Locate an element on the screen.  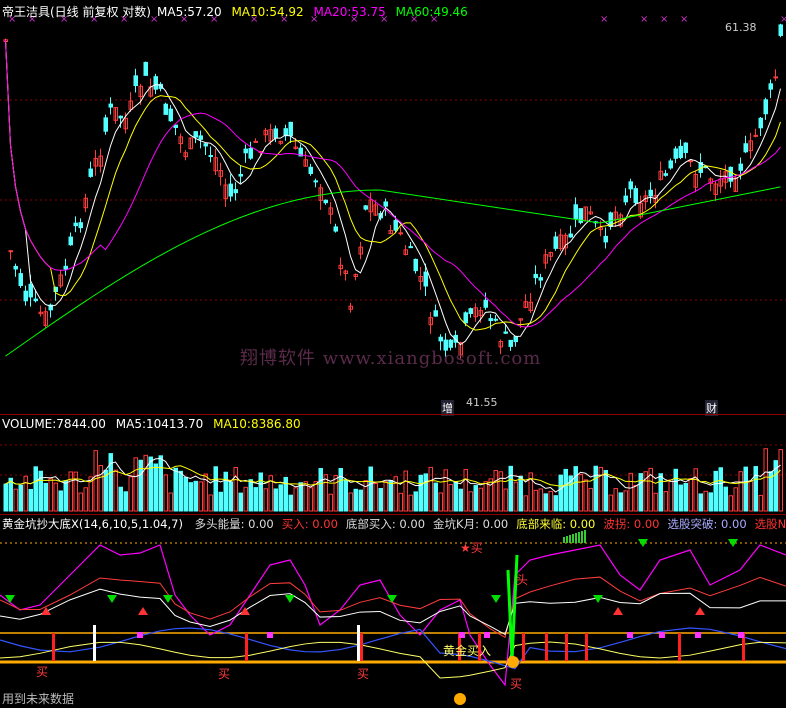
ma5-label: MA5: is located at coordinates (172, 12).